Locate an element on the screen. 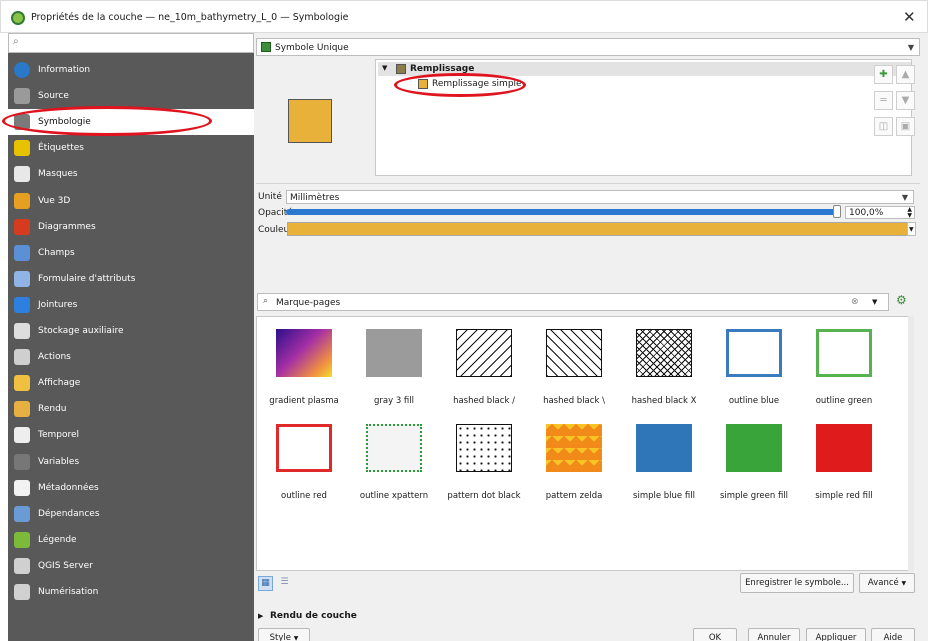  clear-icon: ⊗ is located at coordinates (855, 302).